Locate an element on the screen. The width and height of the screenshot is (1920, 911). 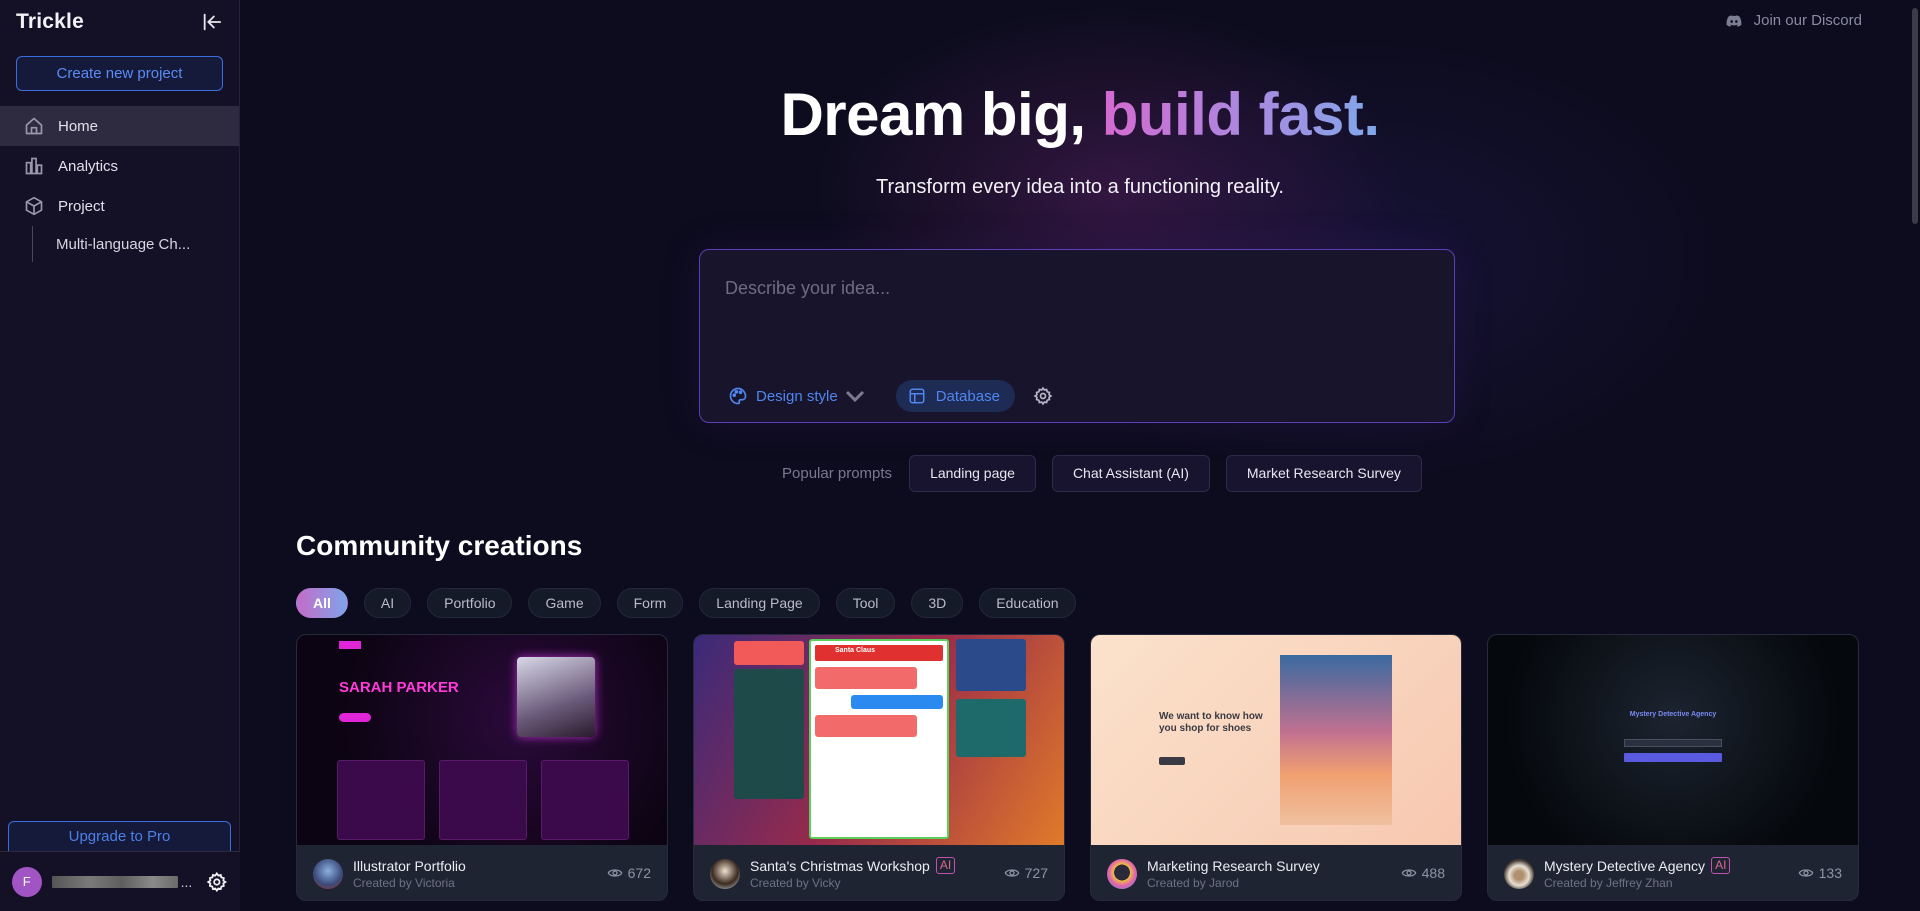
logo: Trickle is located at coordinates (50, 21).